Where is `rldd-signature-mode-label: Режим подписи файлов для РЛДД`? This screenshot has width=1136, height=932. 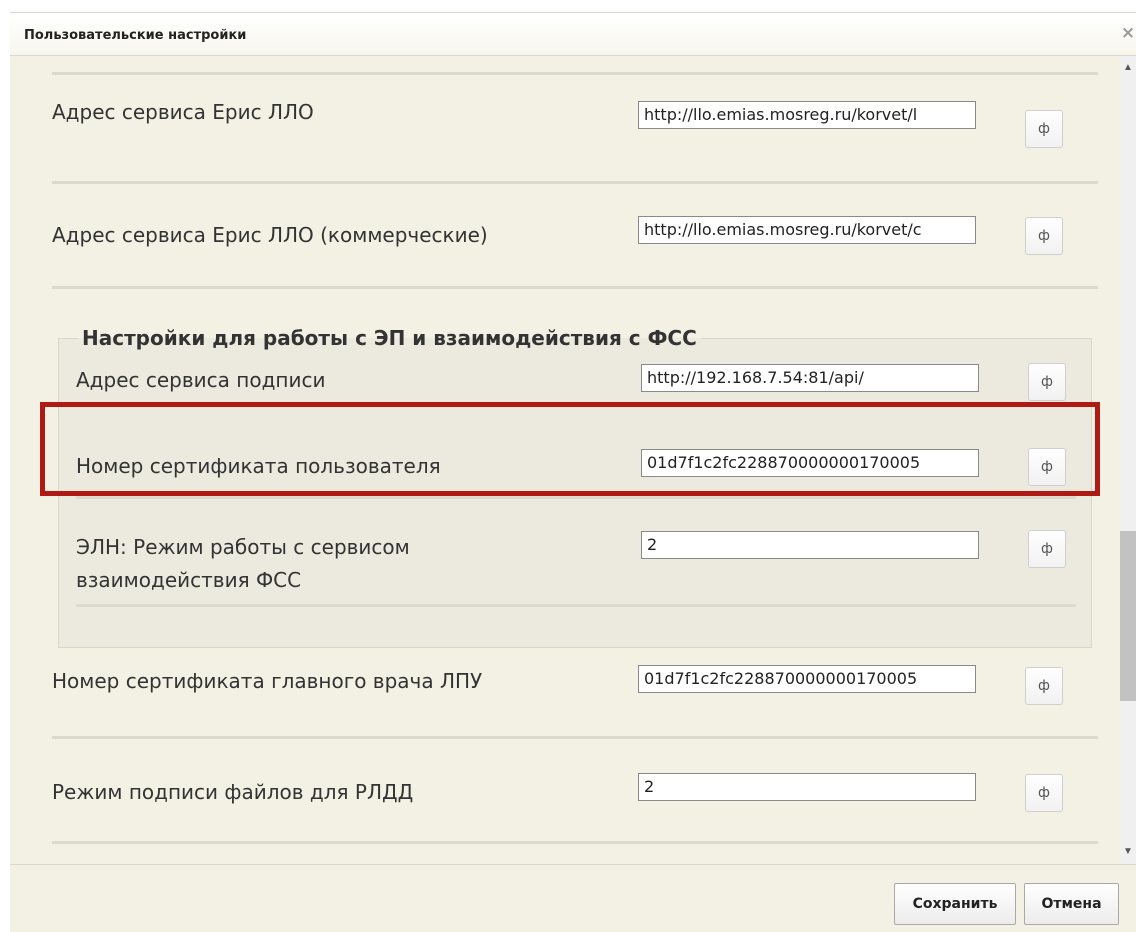 rldd-signature-mode-label: Режим подписи файлов для РЛДД is located at coordinates (233, 792).